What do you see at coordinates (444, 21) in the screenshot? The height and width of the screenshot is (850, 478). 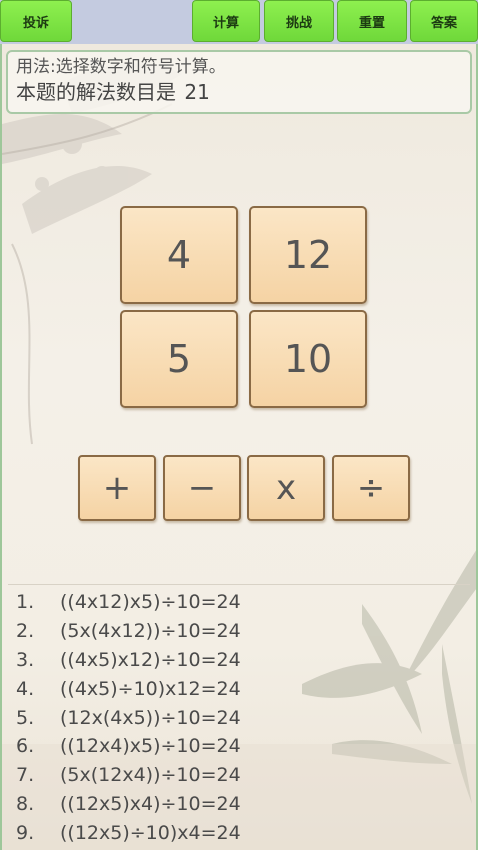 I see `answer-button: 答案` at bounding box center [444, 21].